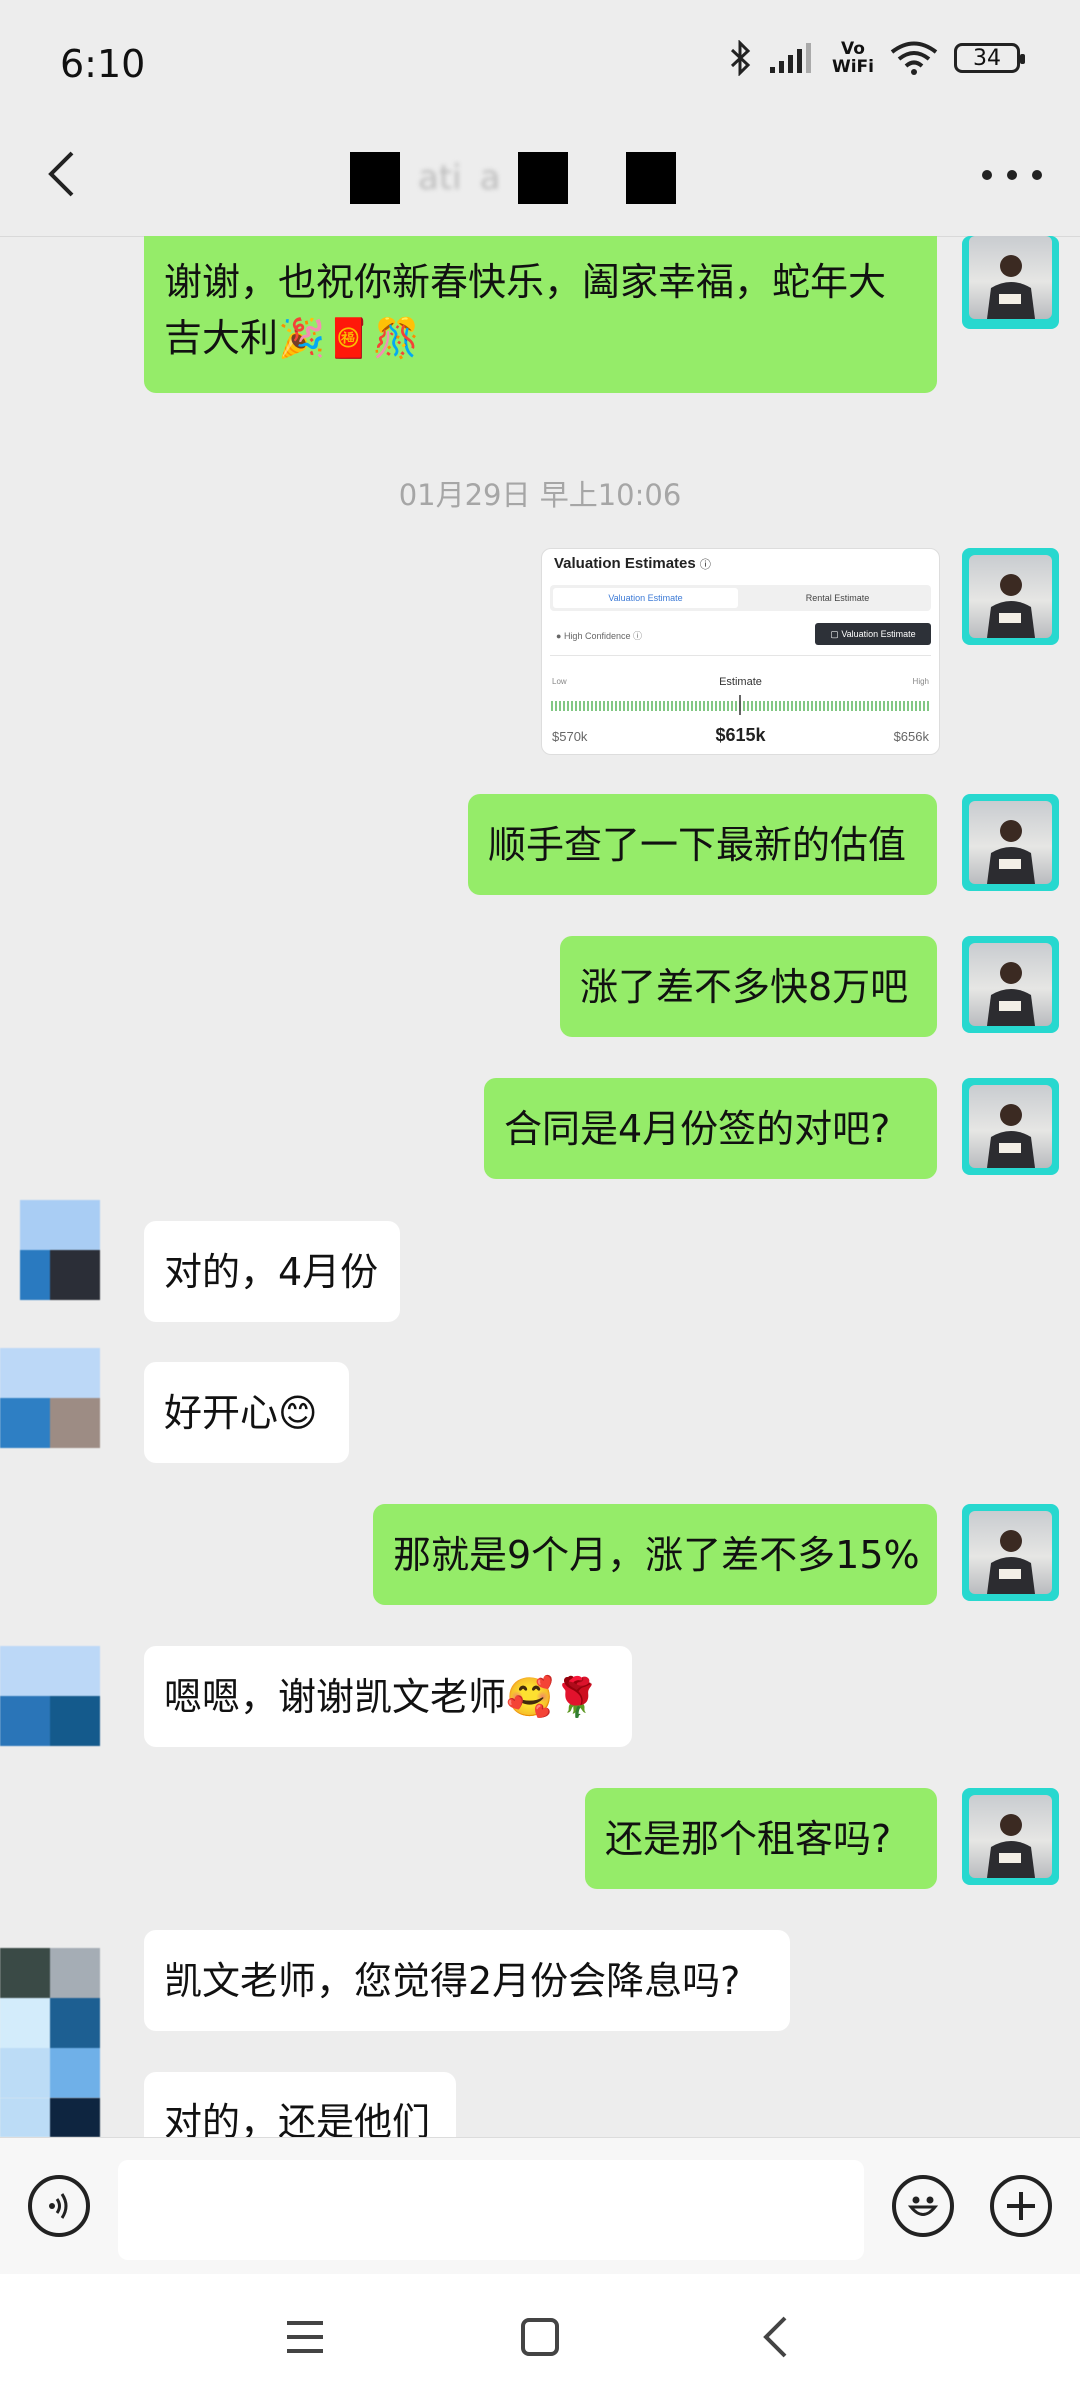  I want to click on vowifi-label: Vo WiFi, so click(852, 58).